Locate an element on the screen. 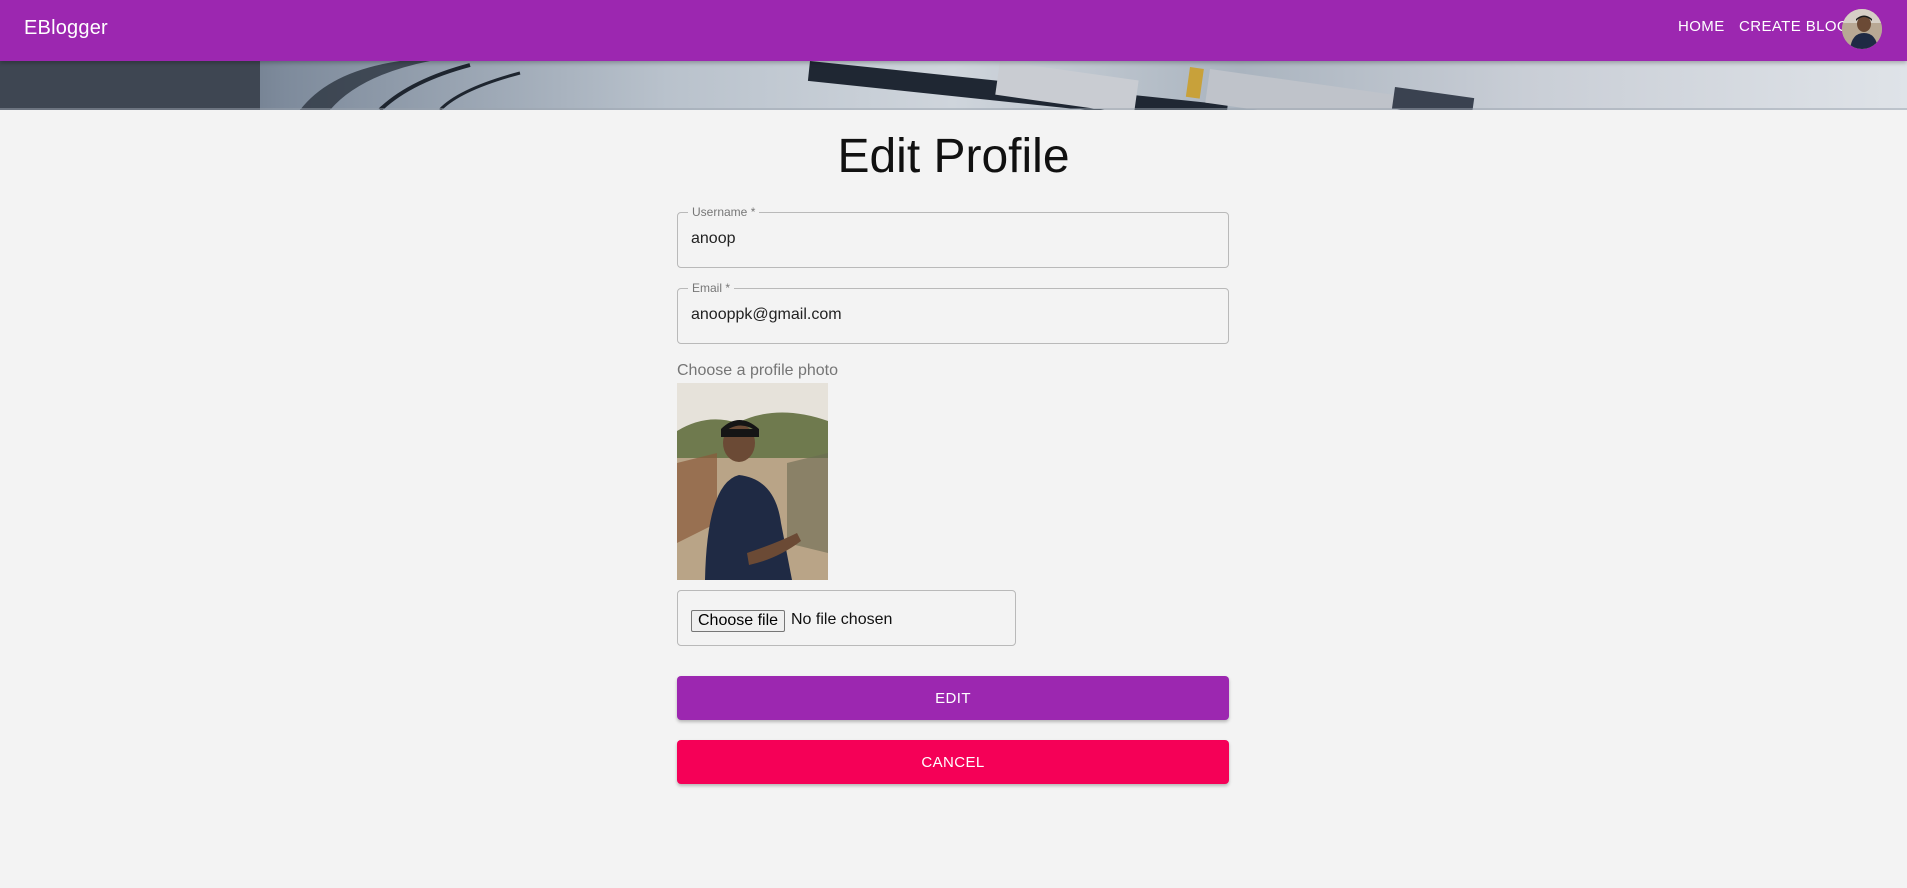 This screenshot has height=888, width=1907. nav-create-blog-button: CREATE BLOG is located at coordinates (1794, 26).